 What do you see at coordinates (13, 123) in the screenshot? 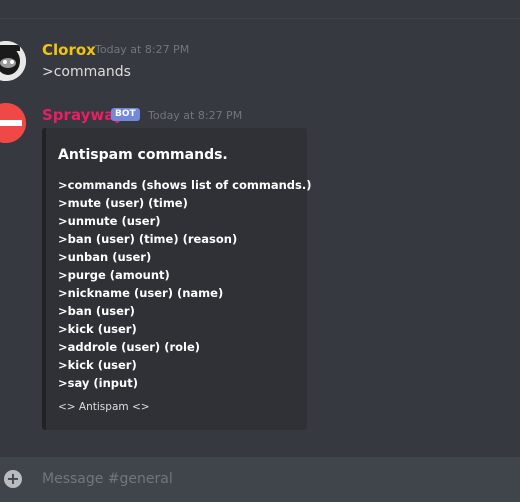
I see `avatar-sprayway` at bounding box center [13, 123].